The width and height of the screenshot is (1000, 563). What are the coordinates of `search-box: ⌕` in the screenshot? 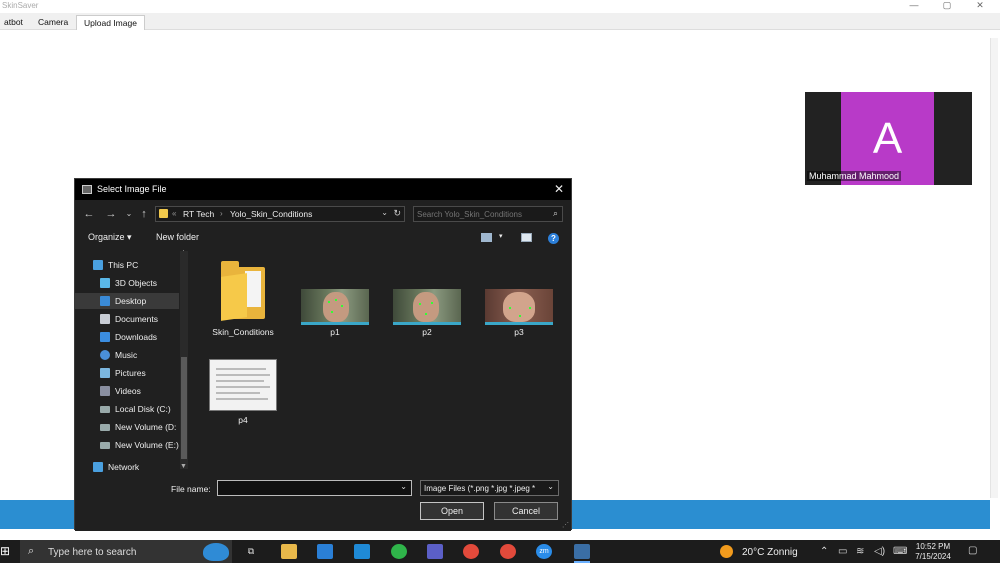 It's located at (488, 214).